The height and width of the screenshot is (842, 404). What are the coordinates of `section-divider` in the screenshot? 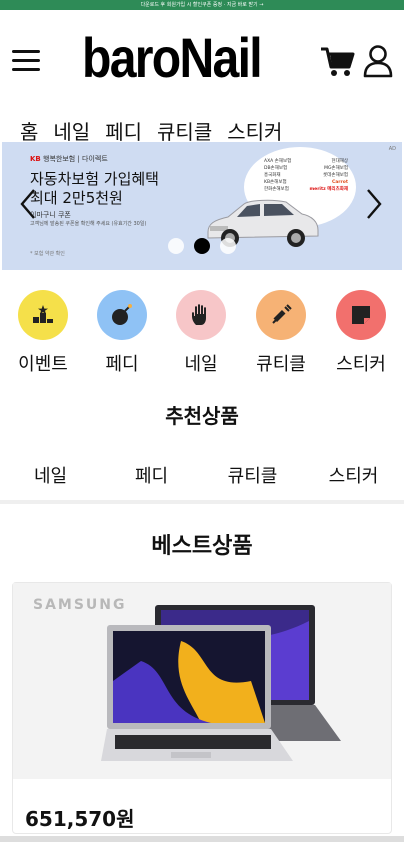 It's located at (202, 502).